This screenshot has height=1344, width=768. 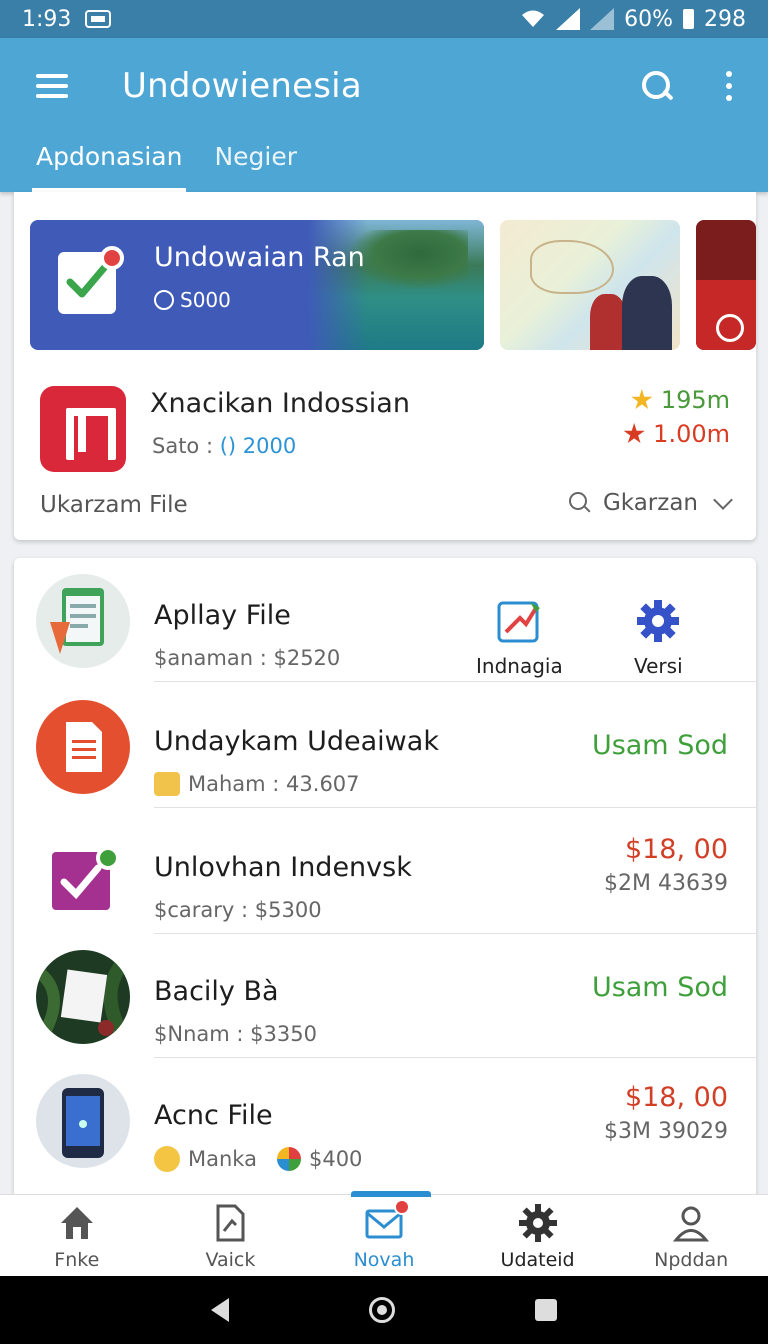 I want to click on app-title: Undowienesia, so click(x=242, y=86).